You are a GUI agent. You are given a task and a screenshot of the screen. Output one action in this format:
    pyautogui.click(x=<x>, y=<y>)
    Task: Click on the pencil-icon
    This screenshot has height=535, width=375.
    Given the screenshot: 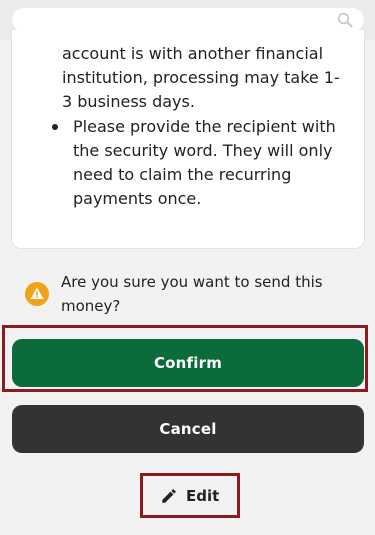 What is the action you would take?
    pyautogui.click(x=169, y=496)
    